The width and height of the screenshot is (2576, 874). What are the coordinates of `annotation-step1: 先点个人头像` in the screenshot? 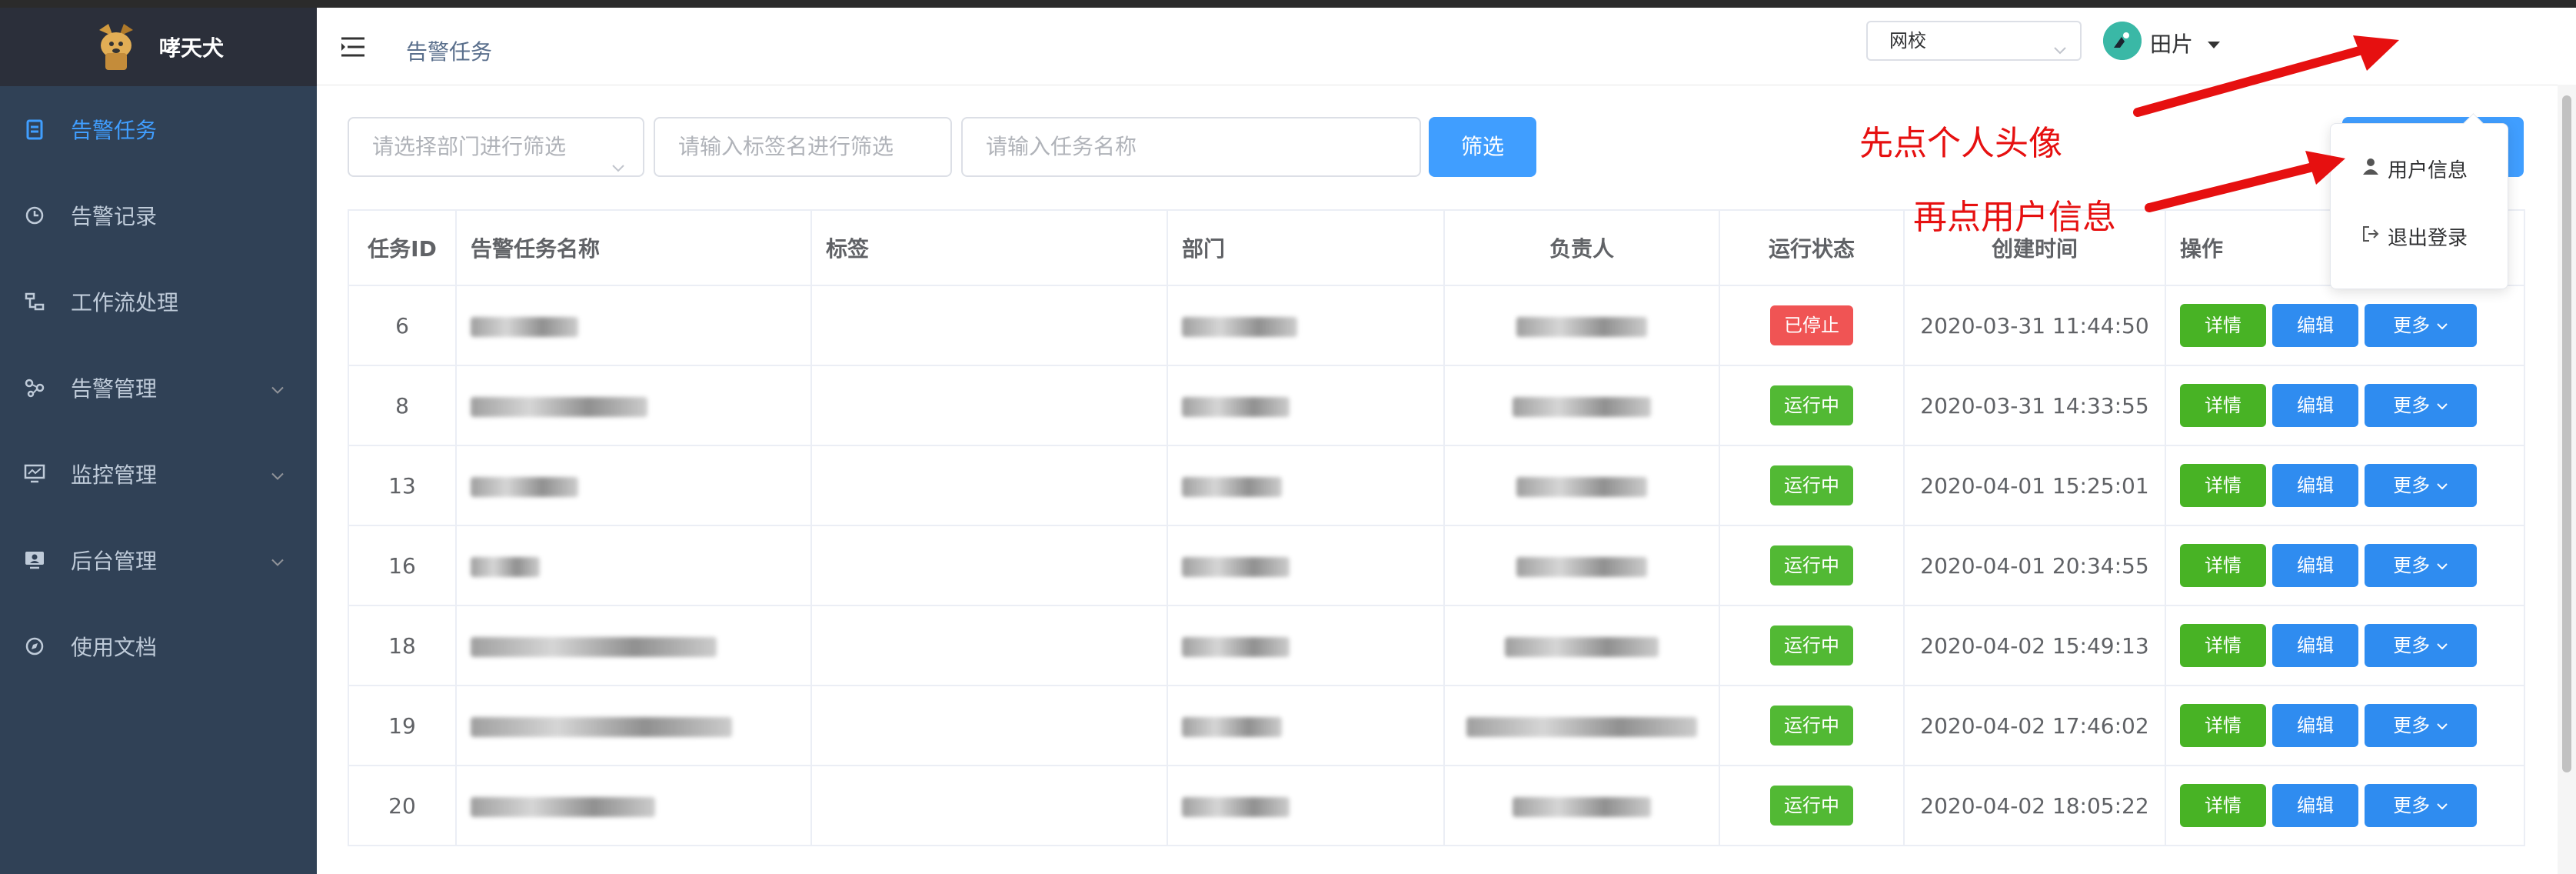 It's located at (1961, 143).